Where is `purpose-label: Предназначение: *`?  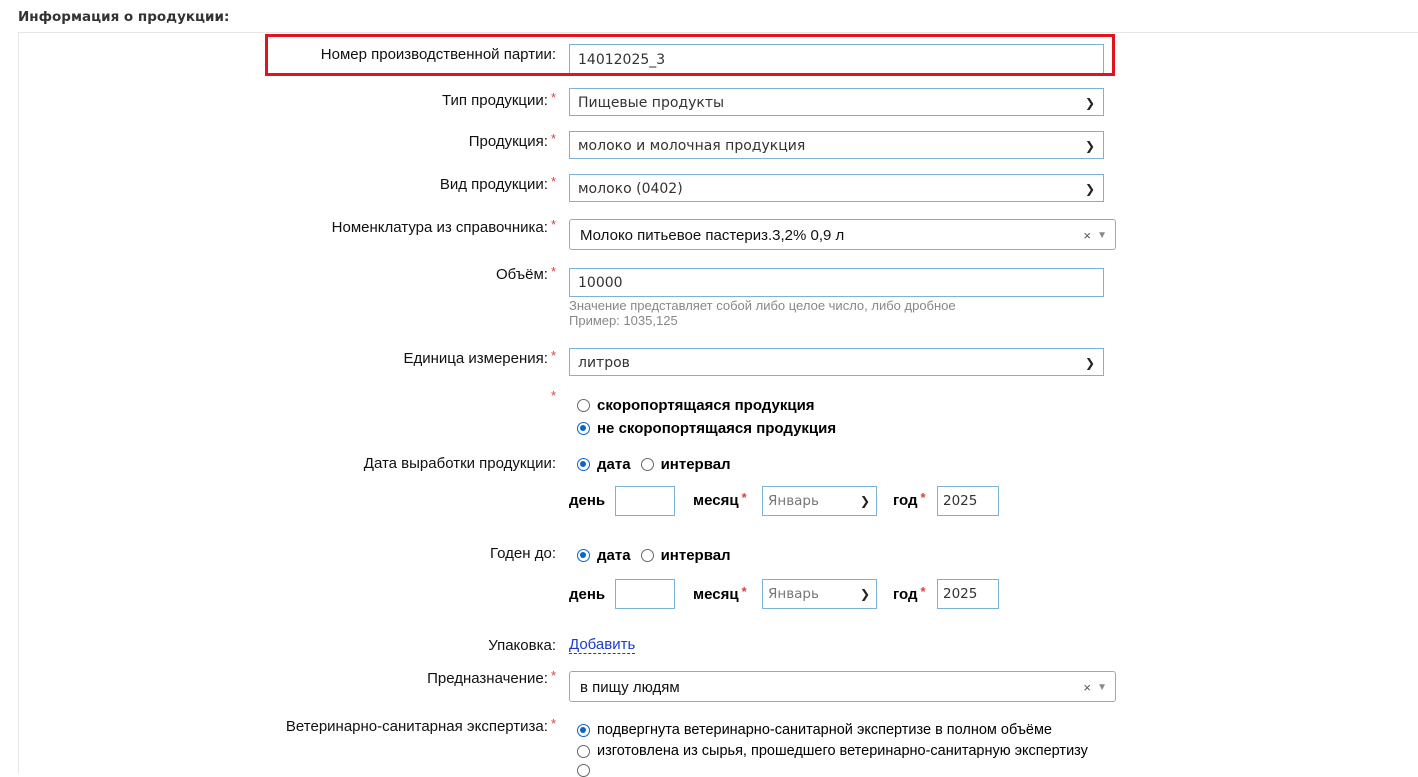 purpose-label: Предназначение: * is located at coordinates (491, 677).